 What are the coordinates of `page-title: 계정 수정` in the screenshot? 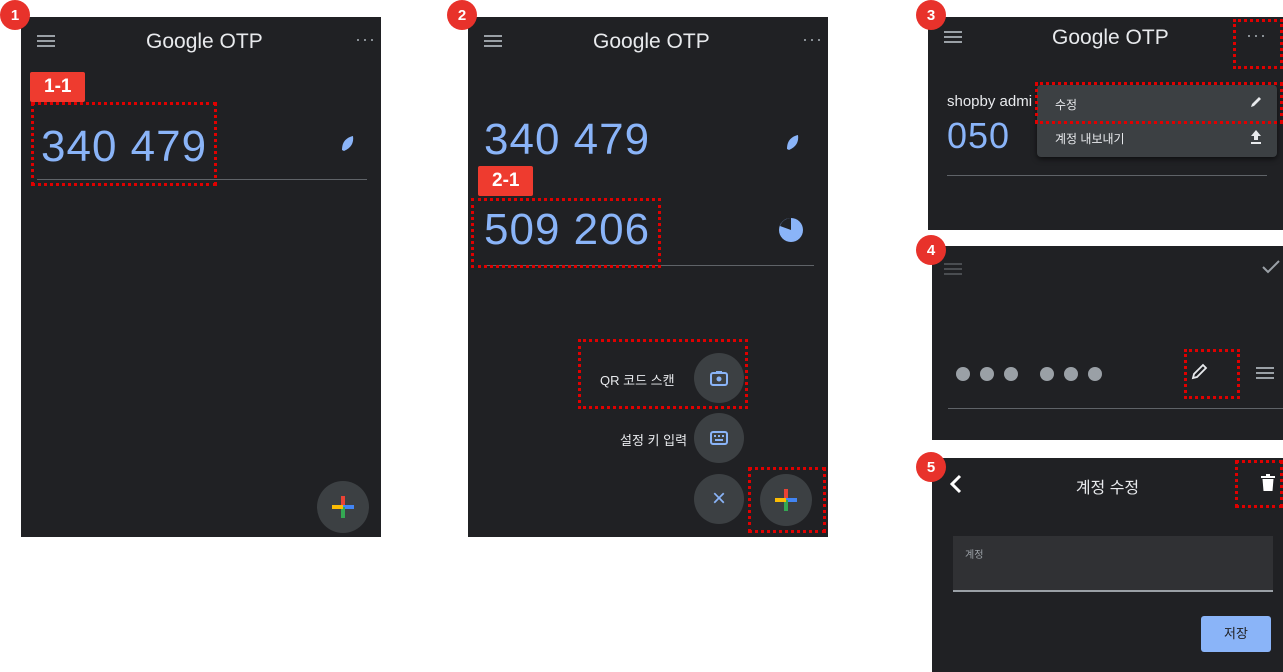 It's located at (1107, 488).